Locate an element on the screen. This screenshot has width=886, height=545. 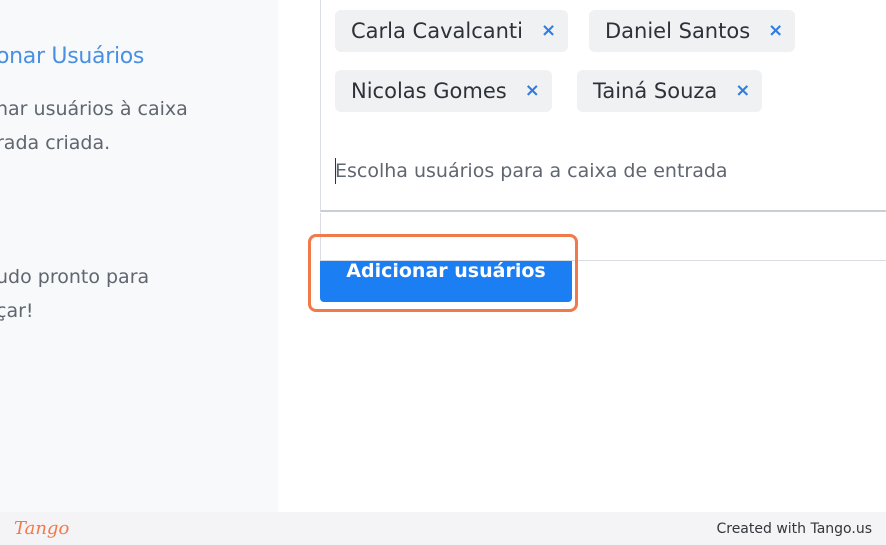
user-chip: Nicolas Gomes × is located at coordinates (443, 91).